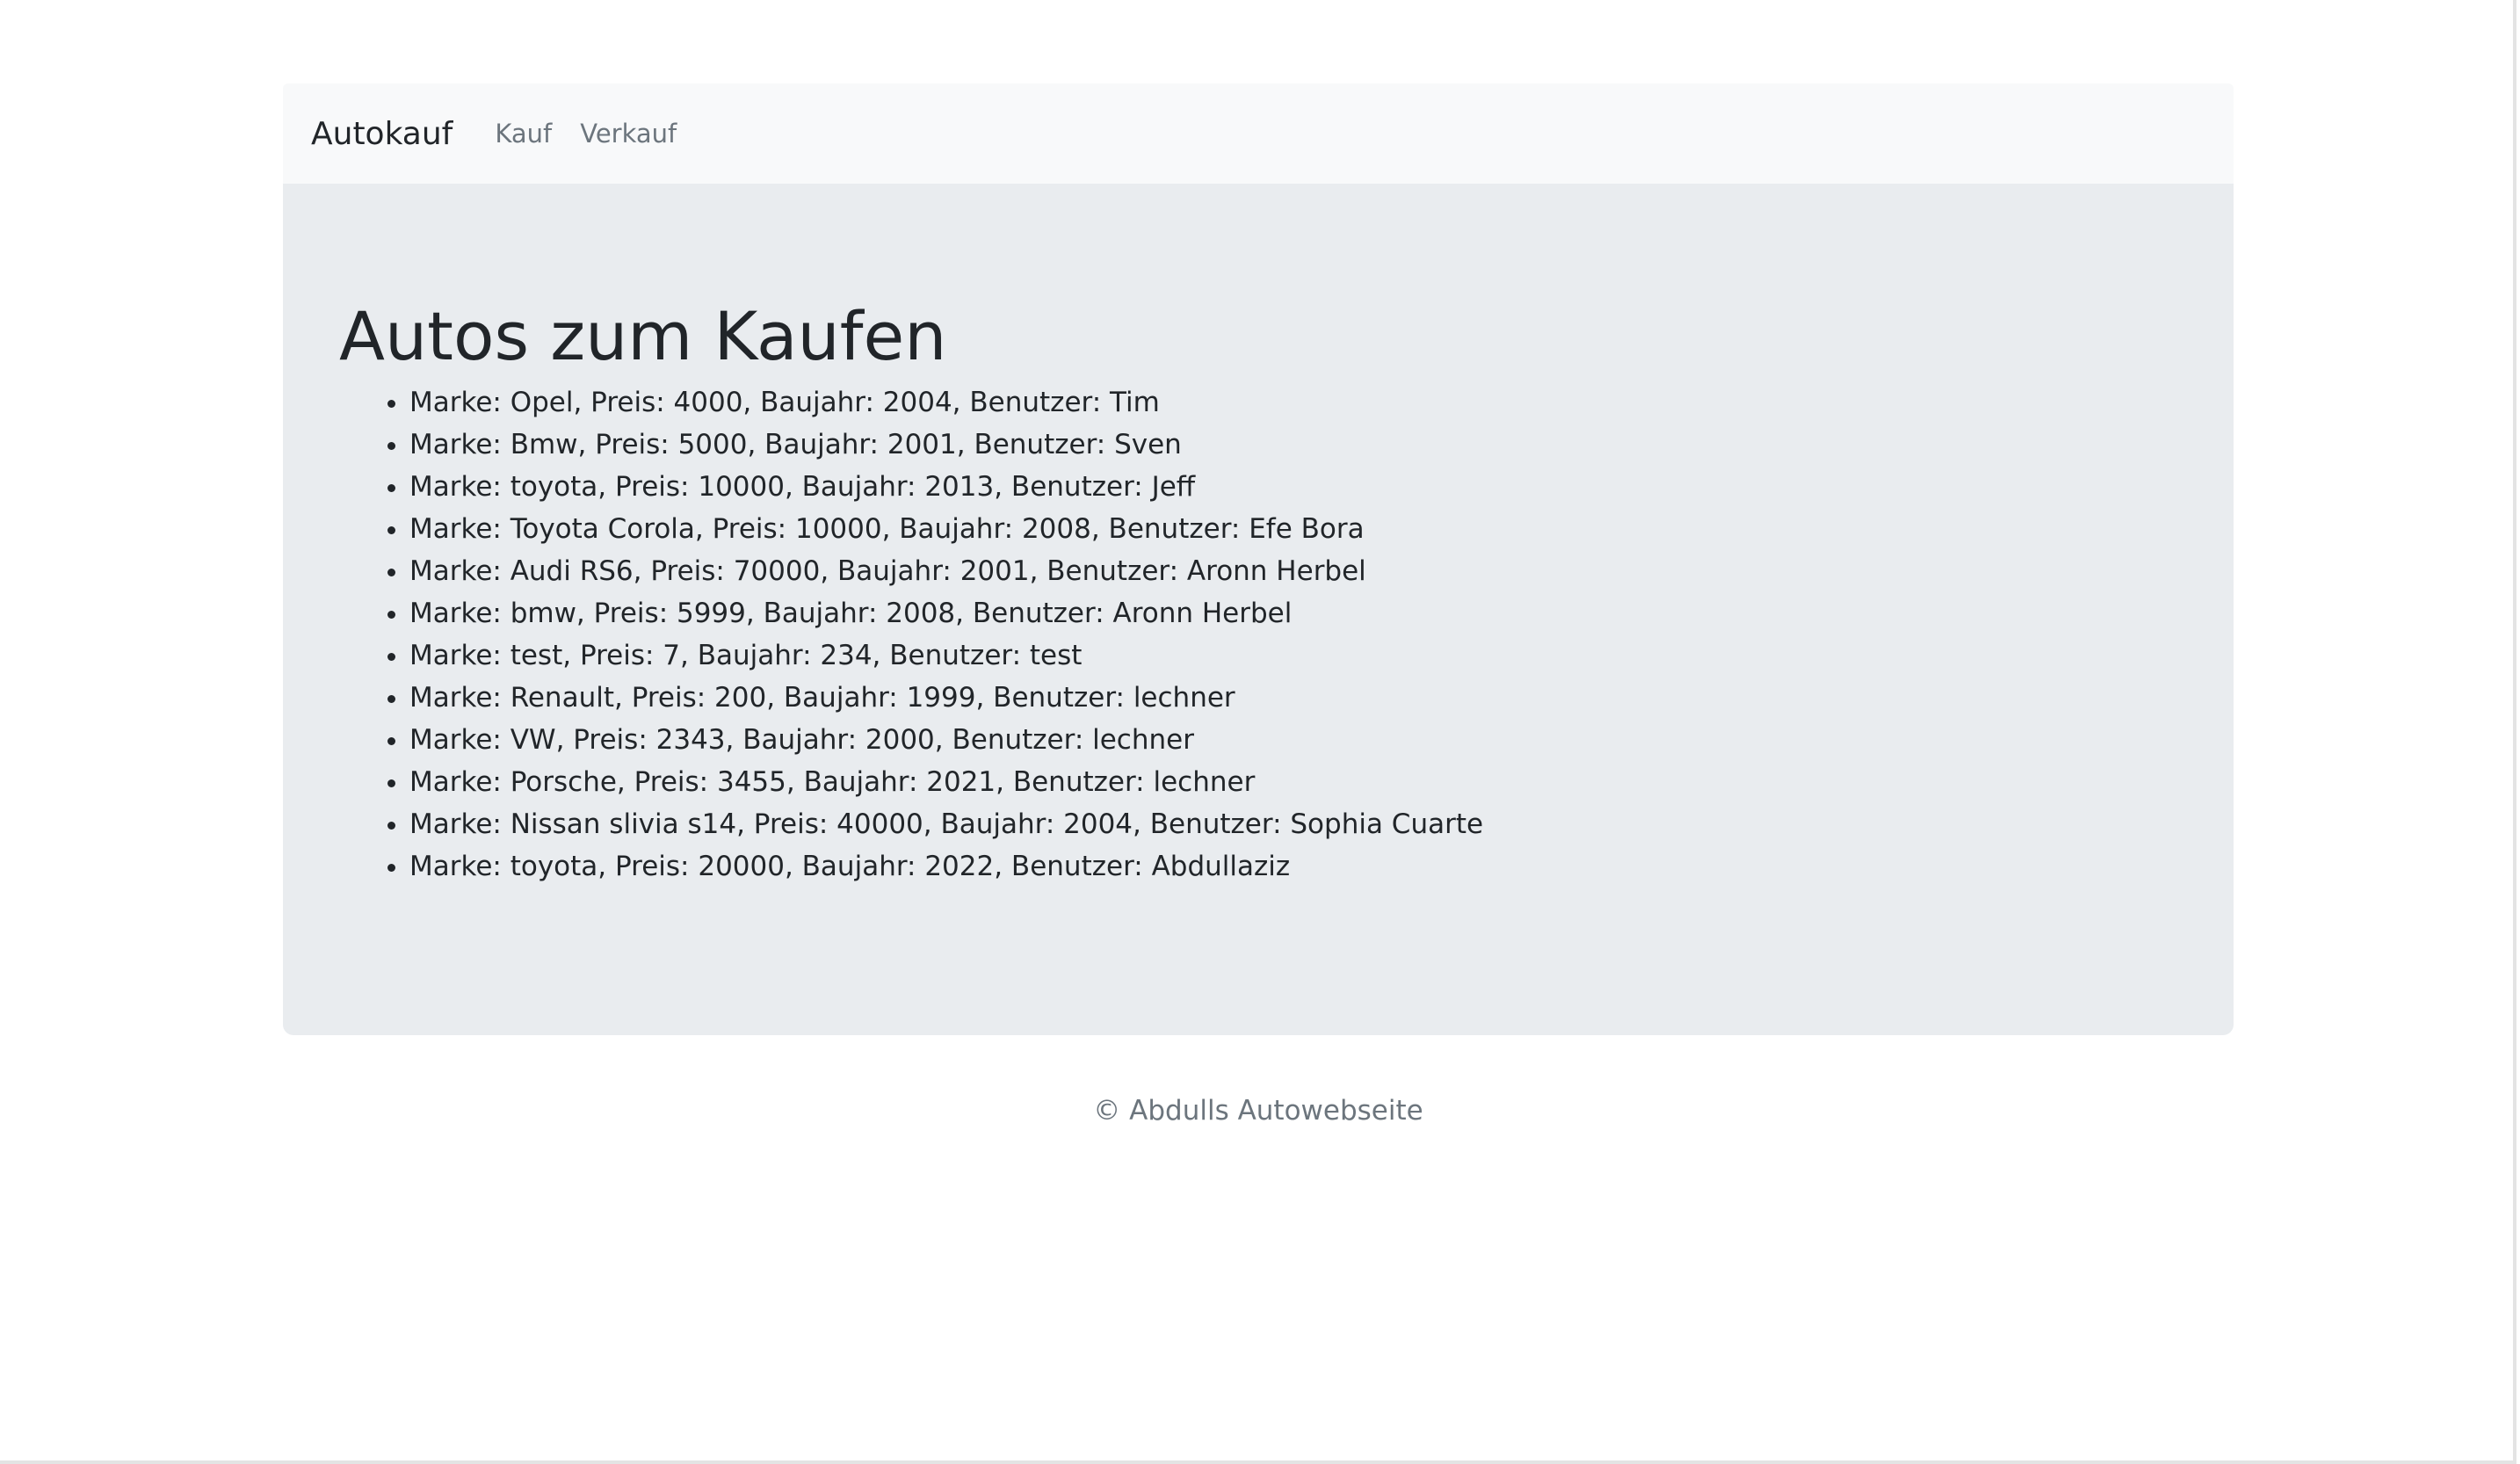 The width and height of the screenshot is (2520, 1464). What do you see at coordinates (643, 336) in the screenshot?
I see `page-title: Autos zum Kaufen` at bounding box center [643, 336].